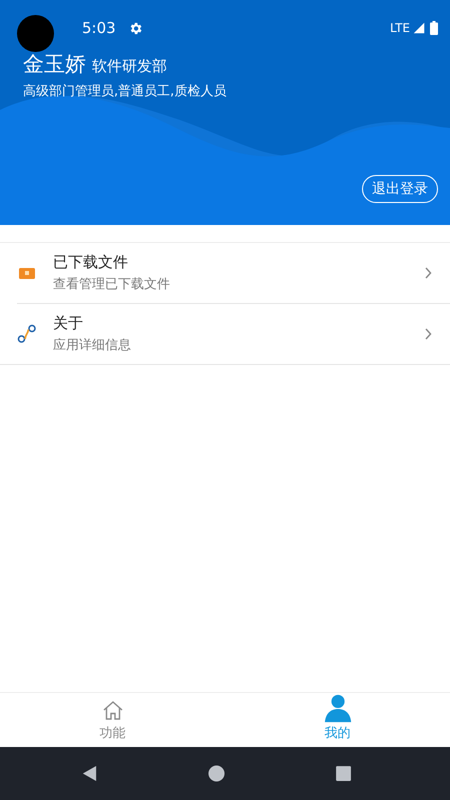  I want to click on back-icon, so click(89, 773).